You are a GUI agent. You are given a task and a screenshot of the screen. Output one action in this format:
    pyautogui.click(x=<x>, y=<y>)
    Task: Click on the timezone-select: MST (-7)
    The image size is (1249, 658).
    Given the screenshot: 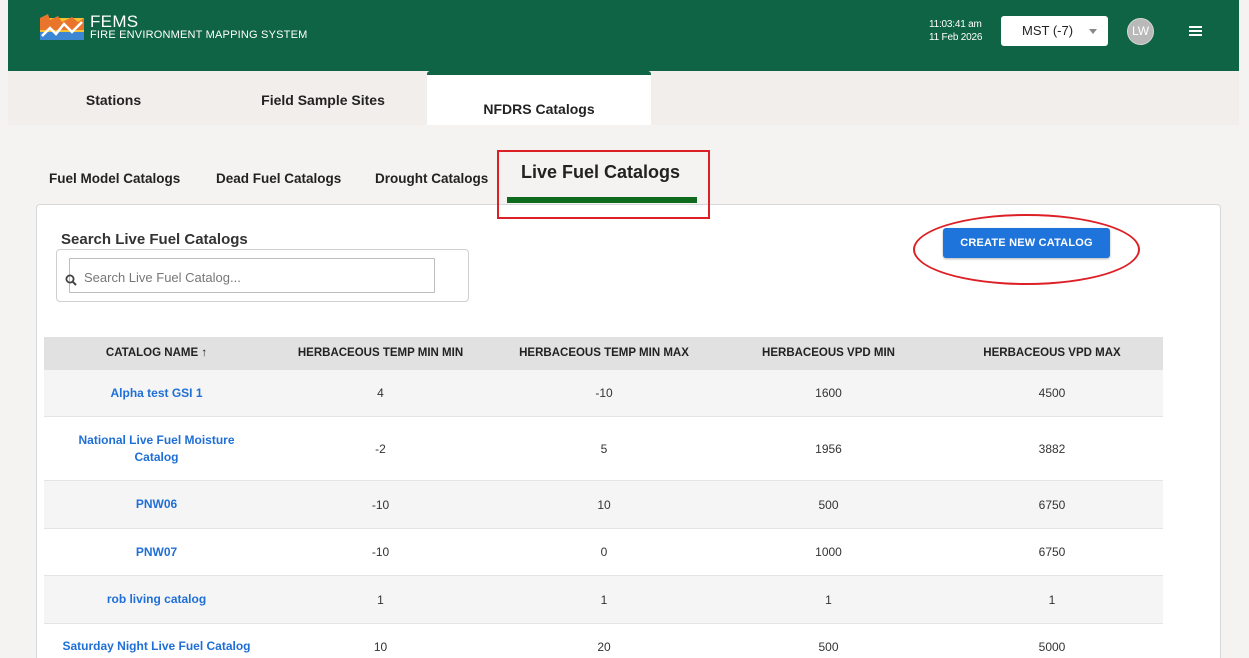 What is the action you would take?
    pyautogui.click(x=1054, y=31)
    